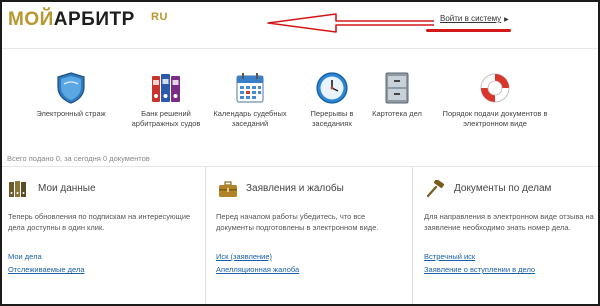  What do you see at coordinates (250, 118) in the screenshot?
I see `service-label: Календарь судебных заседаний` at bounding box center [250, 118].